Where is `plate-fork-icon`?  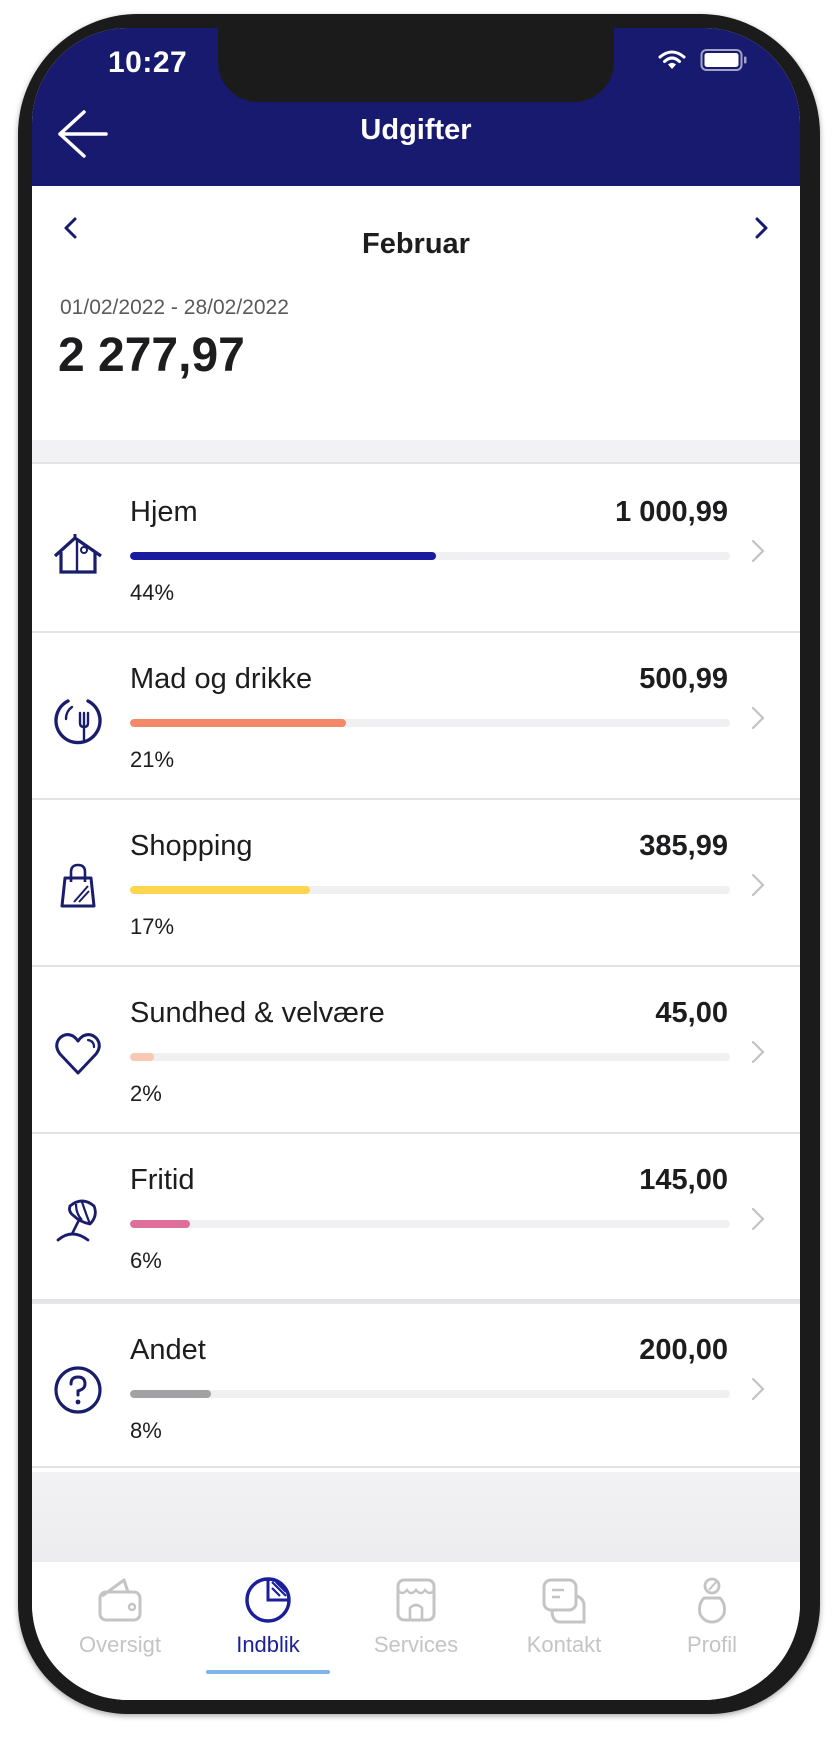 plate-fork-icon is located at coordinates (78, 719).